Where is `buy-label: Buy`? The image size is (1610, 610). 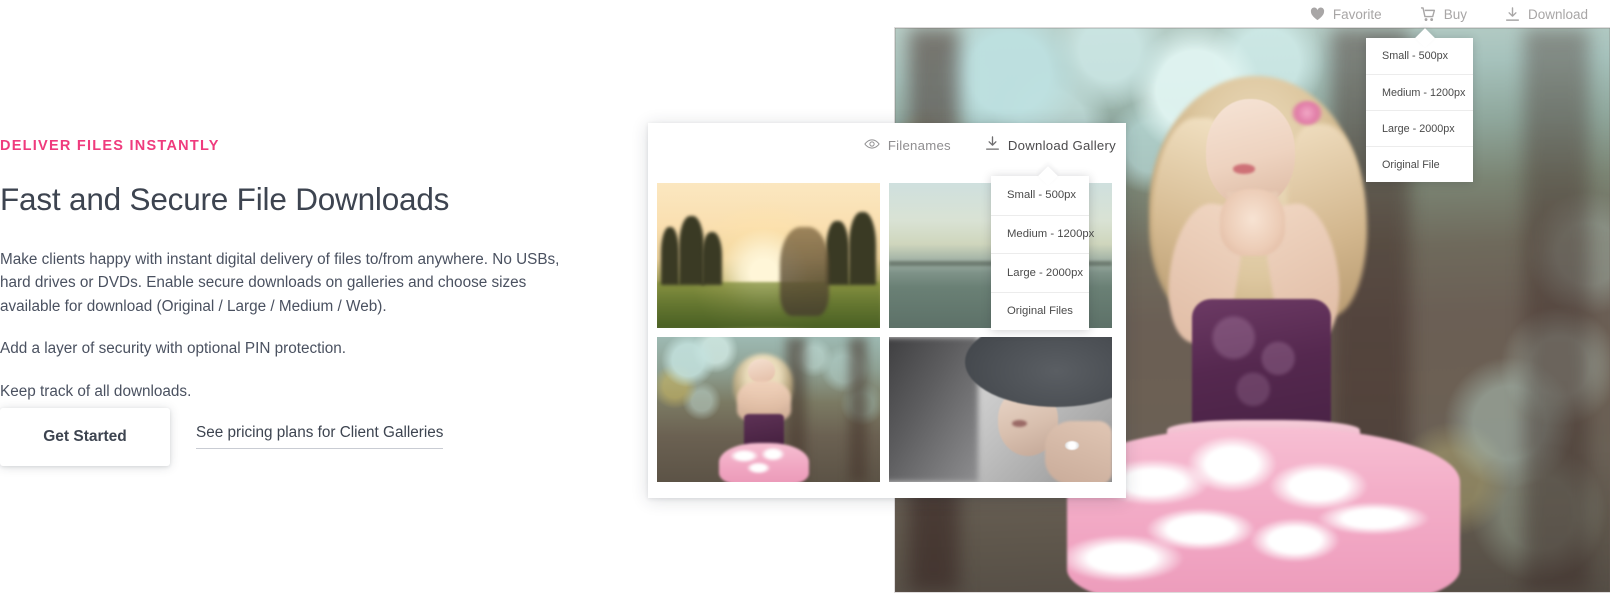 buy-label: Buy is located at coordinates (1455, 14).